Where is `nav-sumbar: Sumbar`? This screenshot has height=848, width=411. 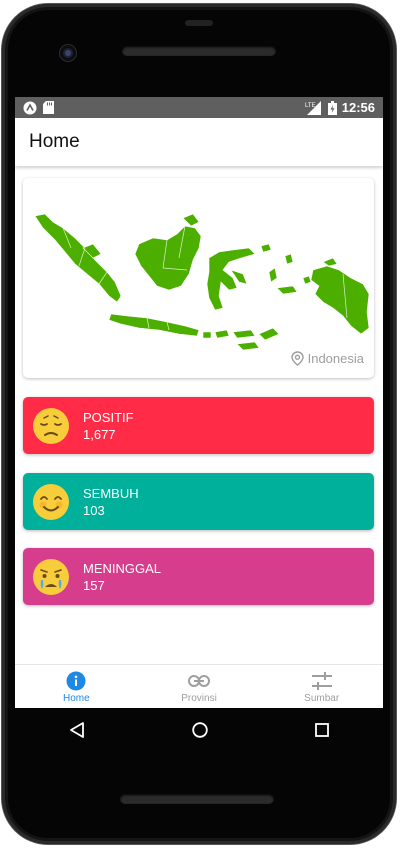 nav-sumbar: Sumbar is located at coordinates (321, 686).